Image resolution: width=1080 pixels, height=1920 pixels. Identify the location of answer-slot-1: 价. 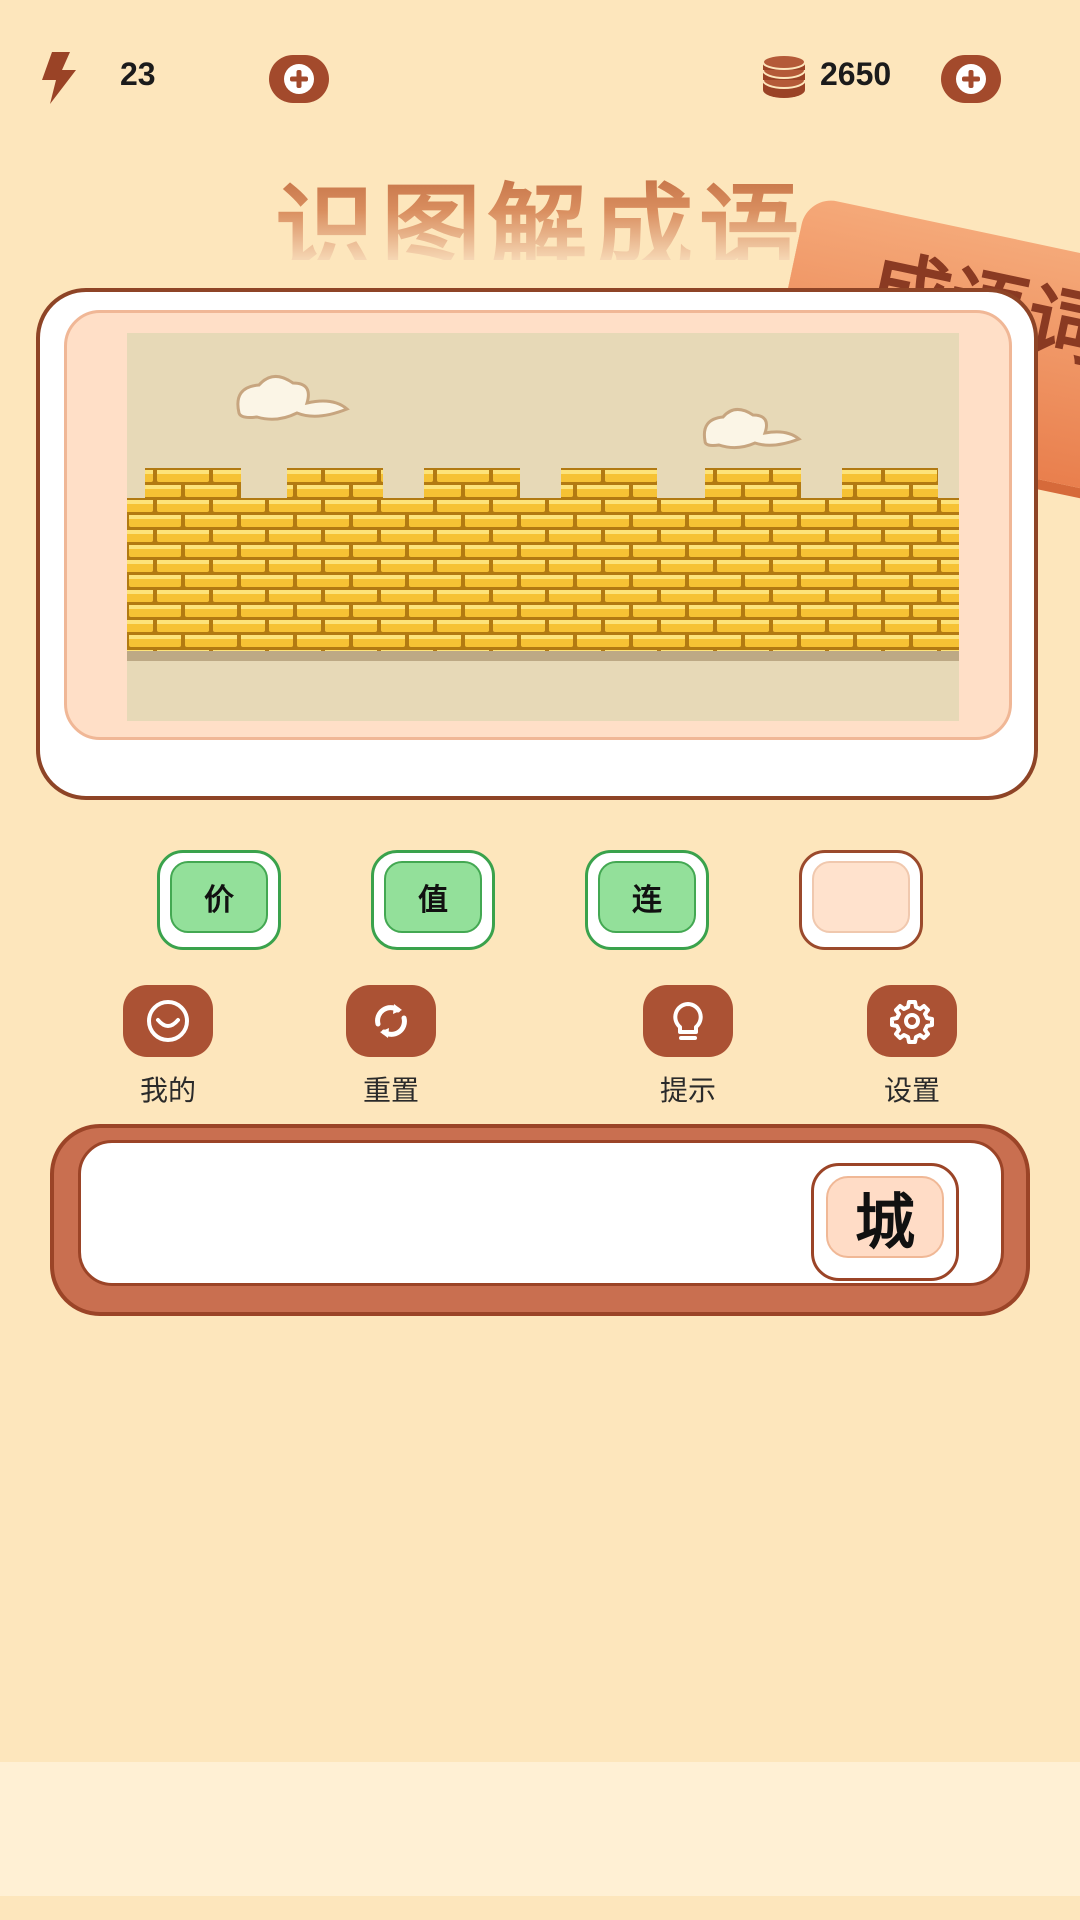
(219, 900).